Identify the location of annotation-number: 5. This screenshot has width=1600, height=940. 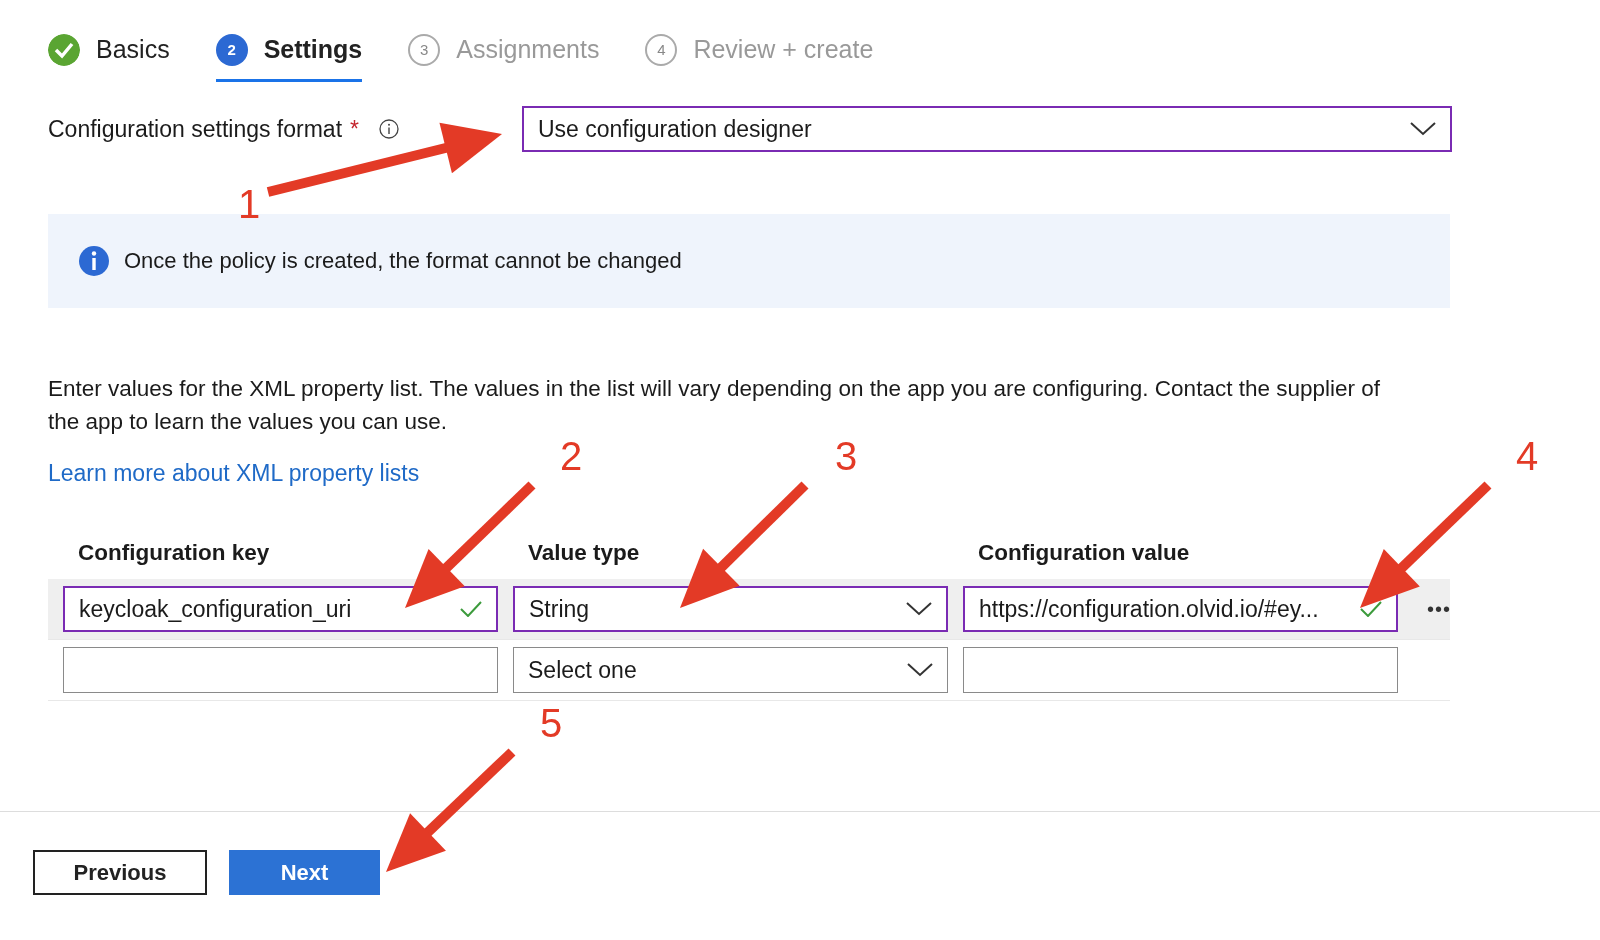
(551, 723).